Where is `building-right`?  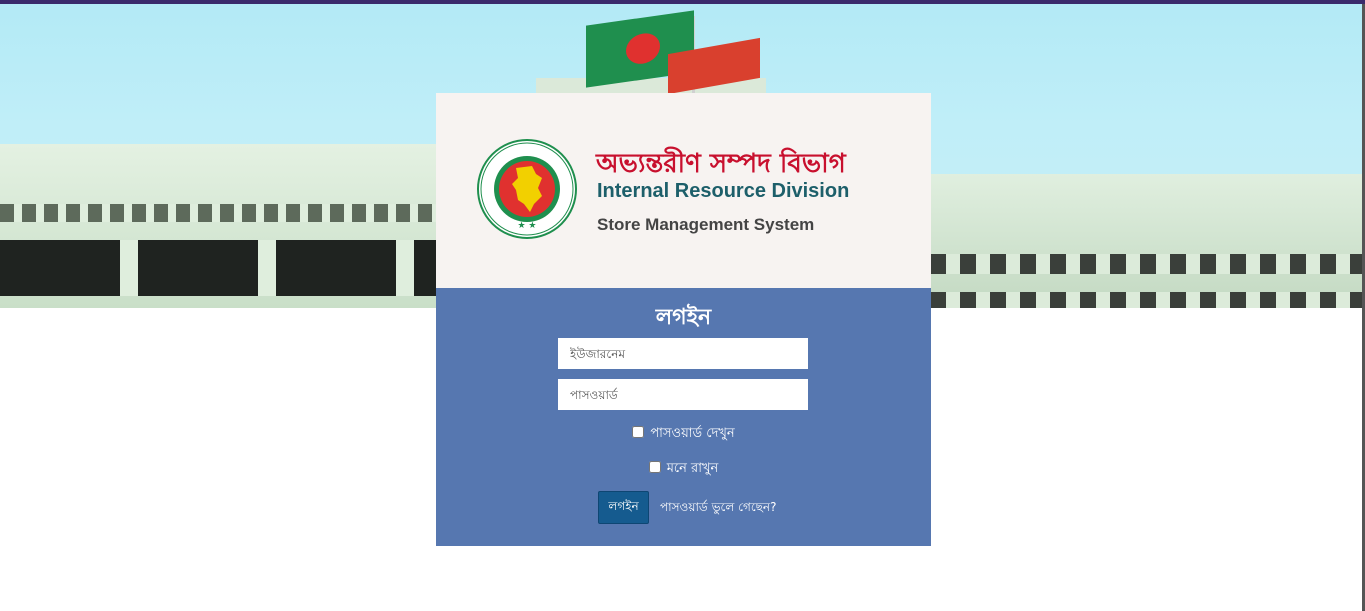
building-right is located at coordinates (1147, 241).